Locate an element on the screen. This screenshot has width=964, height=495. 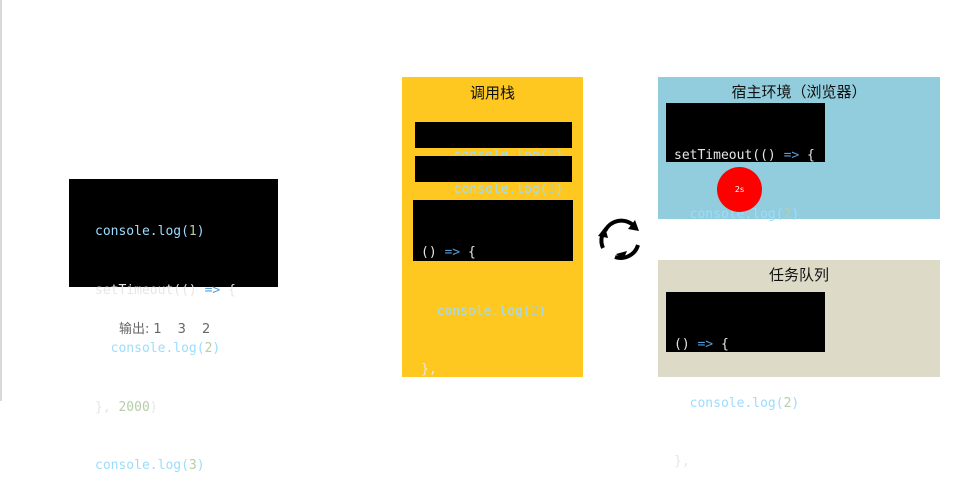
code-line: }, 2000) is located at coordinates (126, 407).